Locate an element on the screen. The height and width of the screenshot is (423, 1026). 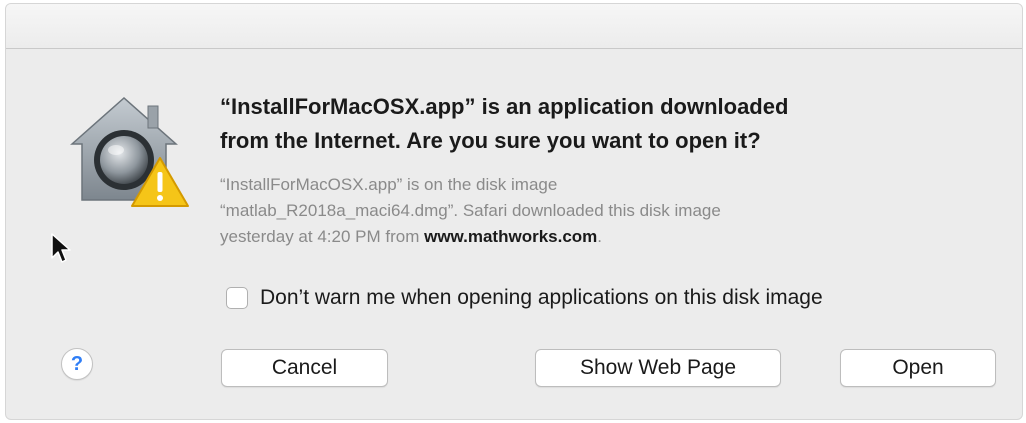
show-web-page-button: Show Web Page is located at coordinates (658, 368).